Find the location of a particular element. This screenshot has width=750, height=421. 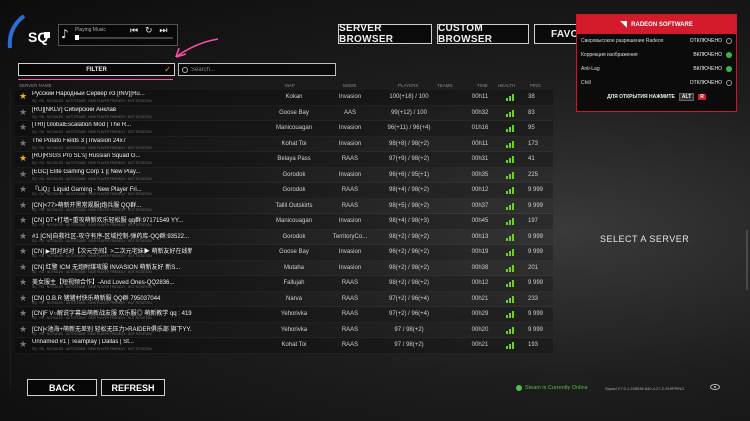

server-players: 98(+2) / 98(+2) is located at coordinates (409, 267).